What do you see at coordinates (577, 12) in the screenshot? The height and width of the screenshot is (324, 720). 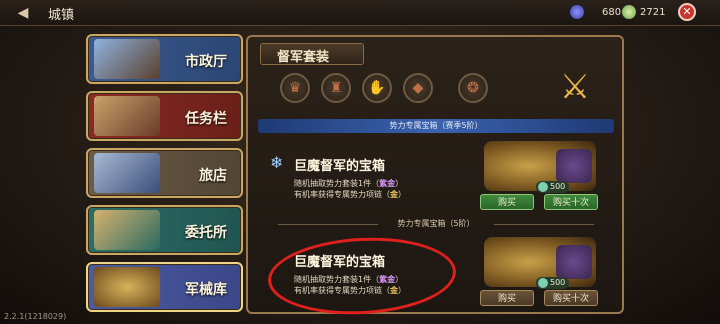 I see `gem-icon` at bounding box center [577, 12].